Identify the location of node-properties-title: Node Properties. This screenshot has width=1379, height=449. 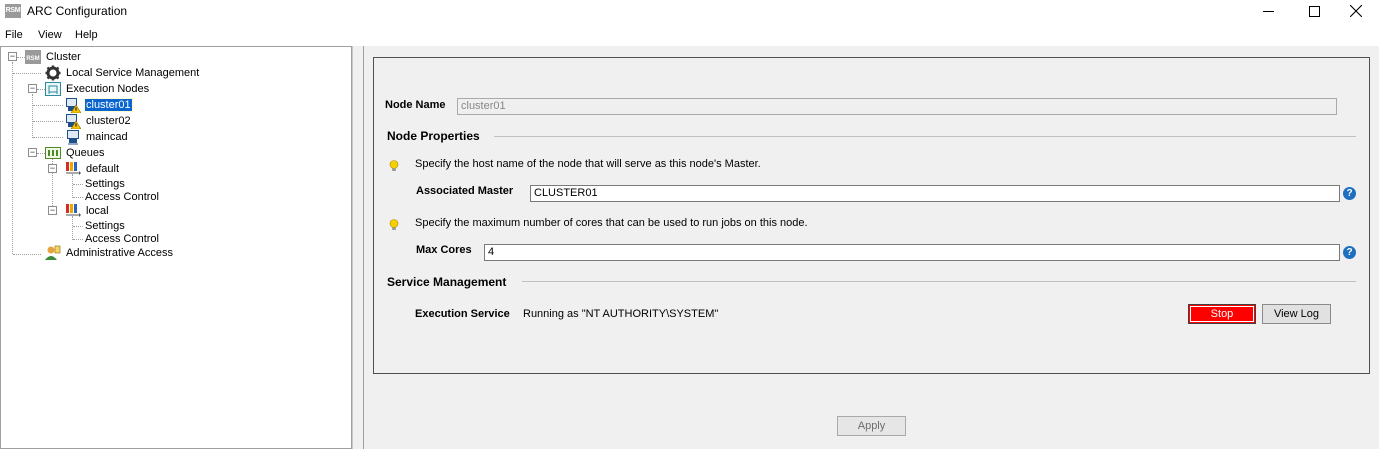
(433, 136).